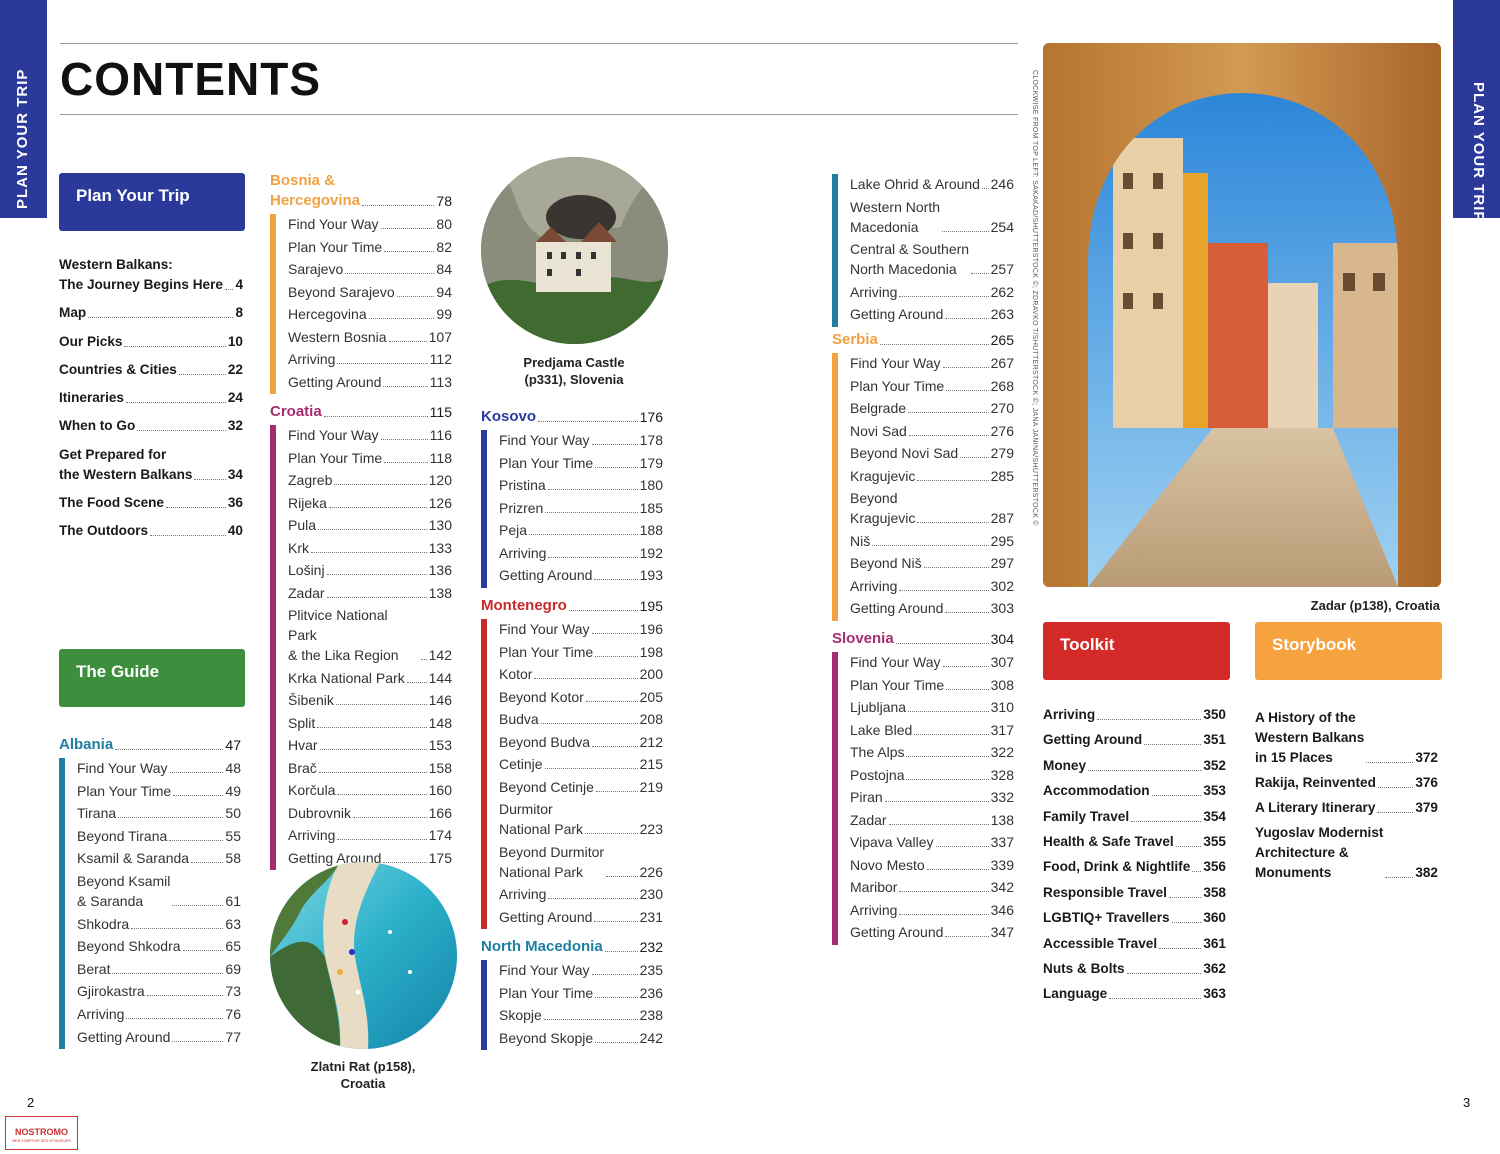  Describe the element at coordinates (370, 458) in the screenshot. I see `toc-entry: Plan Your Time 118` at that location.